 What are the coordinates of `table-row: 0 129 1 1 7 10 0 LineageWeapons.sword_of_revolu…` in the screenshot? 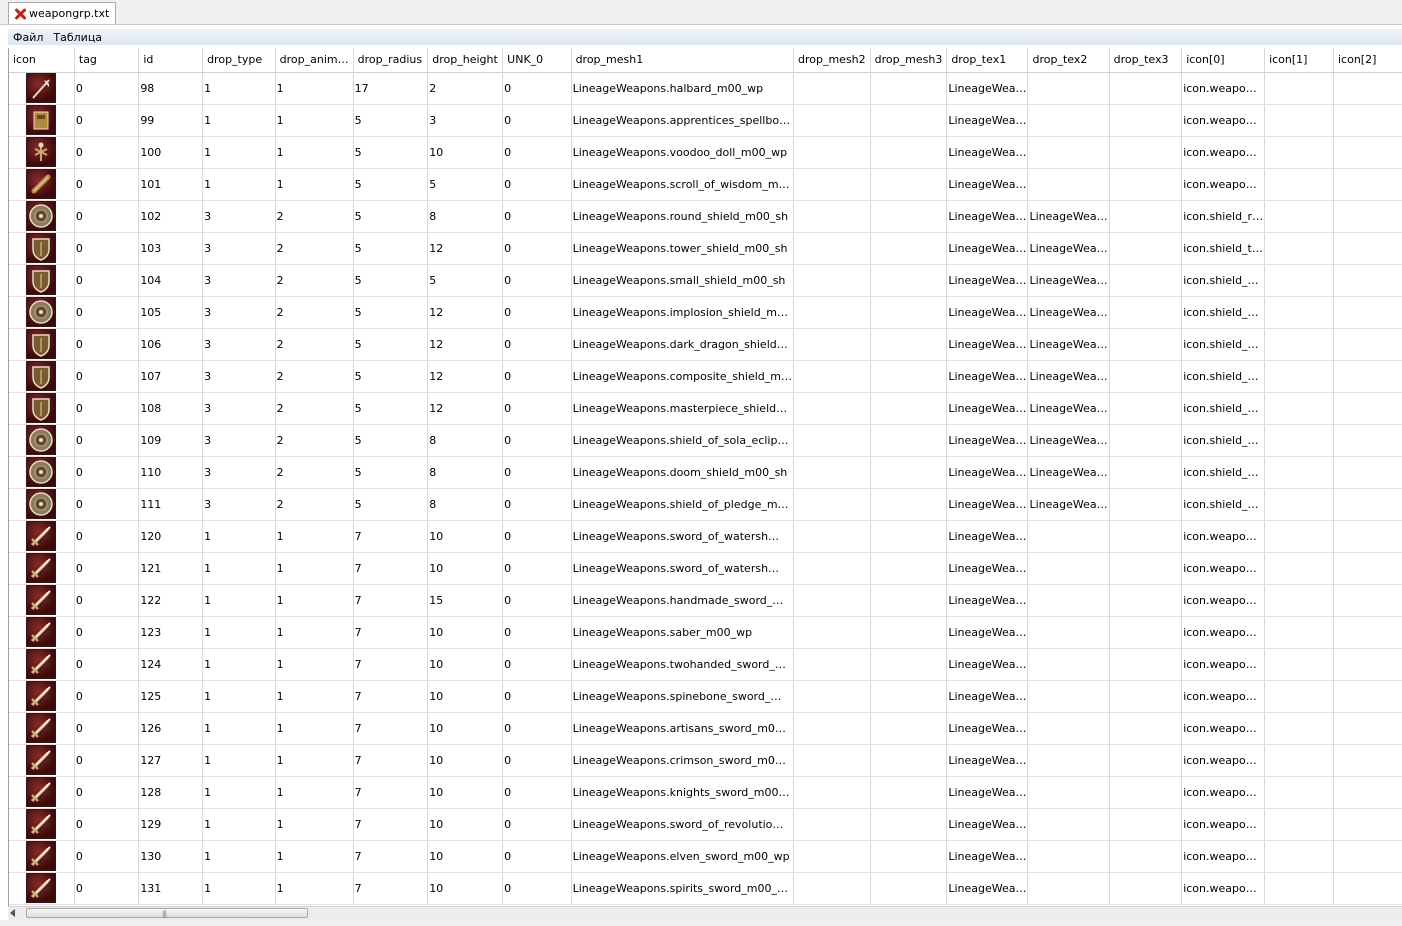 It's located at (705, 824).